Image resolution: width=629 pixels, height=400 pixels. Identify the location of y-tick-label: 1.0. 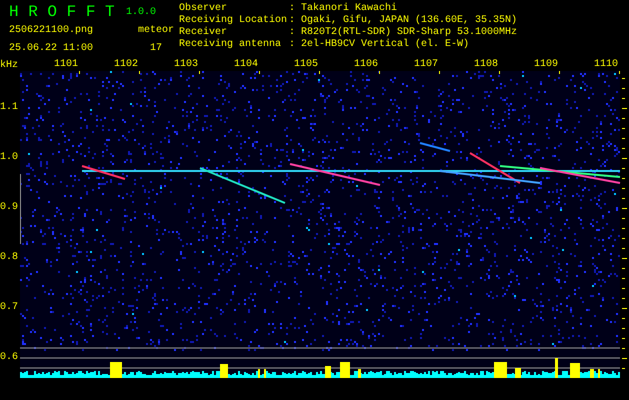
(10, 158).